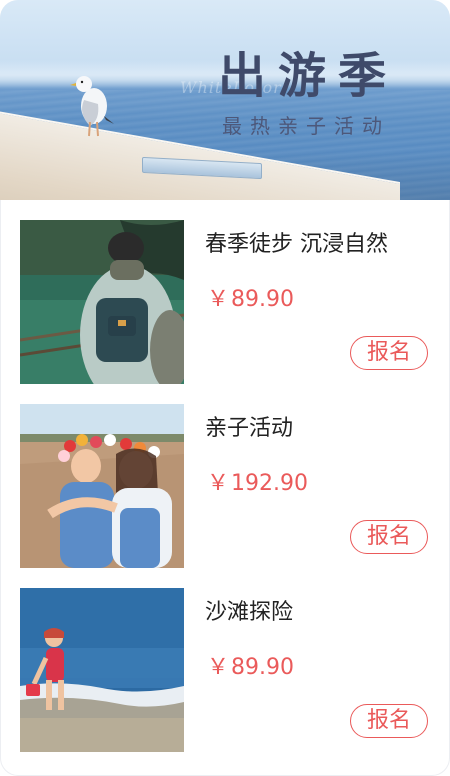  What do you see at coordinates (92, 106) in the screenshot?
I see `seagull-icon` at bounding box center [92, 106].